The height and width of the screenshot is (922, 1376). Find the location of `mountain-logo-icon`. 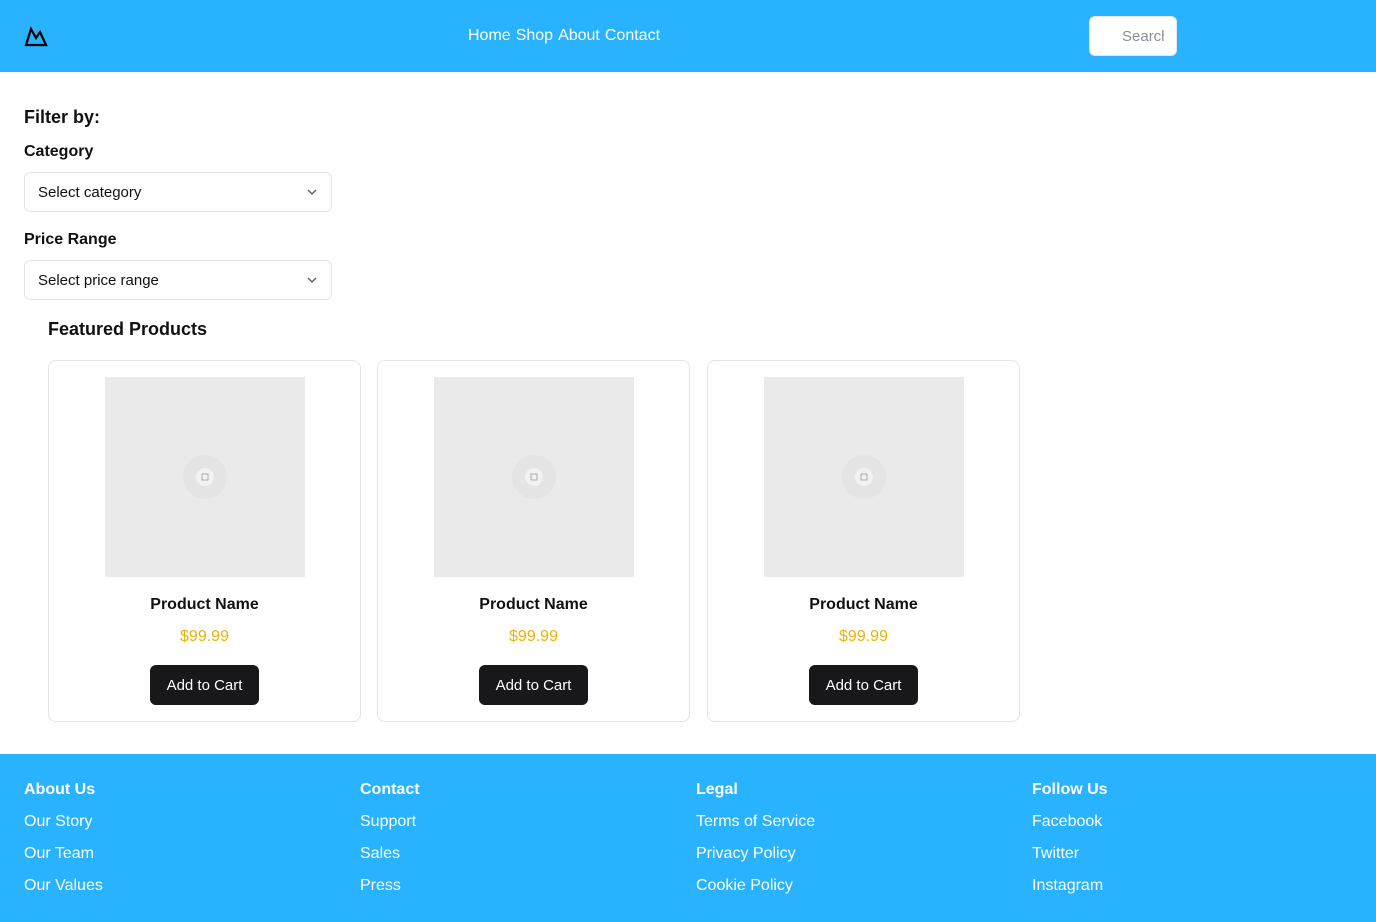

mountain-logo-icon is located at coordinates (36, 36).